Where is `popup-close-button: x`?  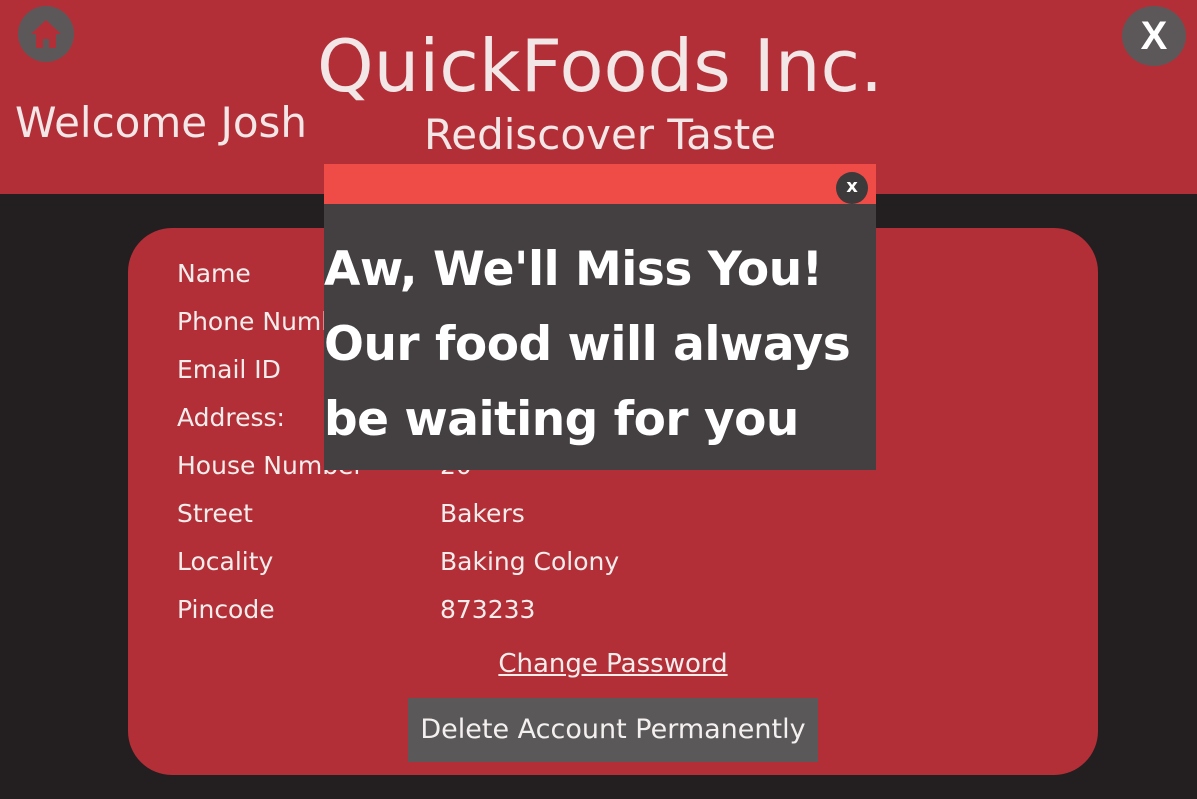 popup-close-button: x is located at coordinates (852, 188).